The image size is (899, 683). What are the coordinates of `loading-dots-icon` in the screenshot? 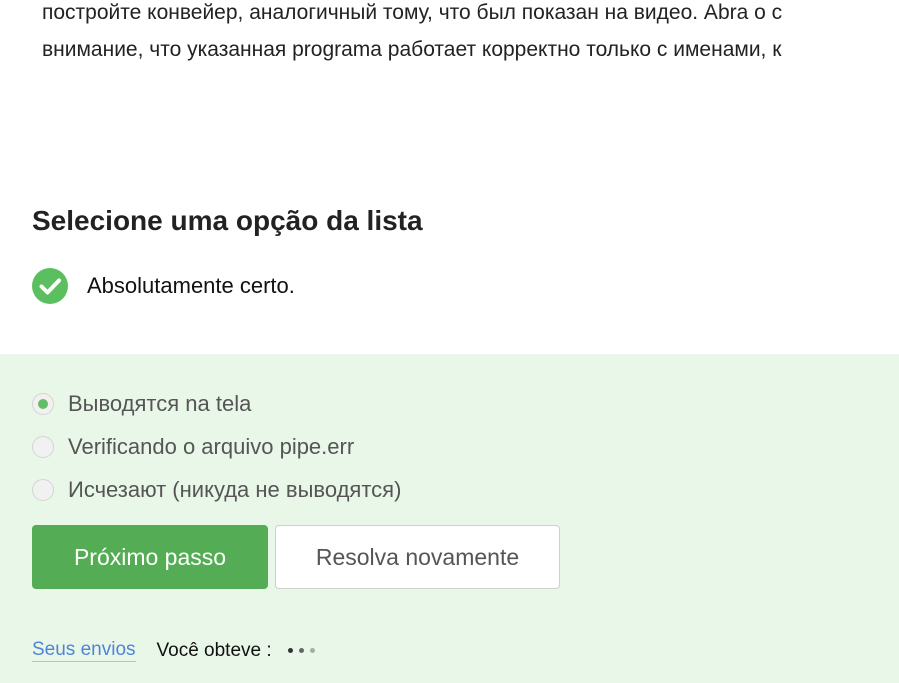 It's located at (304, 650).